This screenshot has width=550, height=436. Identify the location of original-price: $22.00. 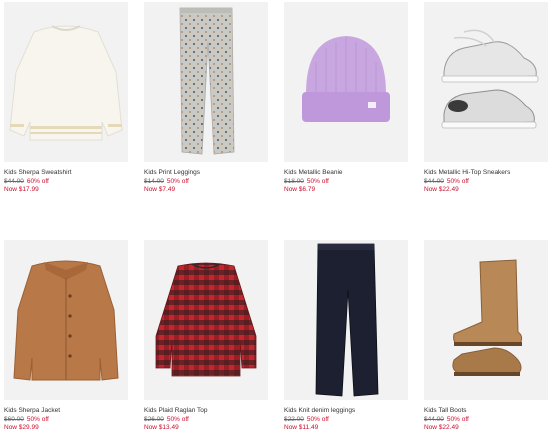
(294, 419).